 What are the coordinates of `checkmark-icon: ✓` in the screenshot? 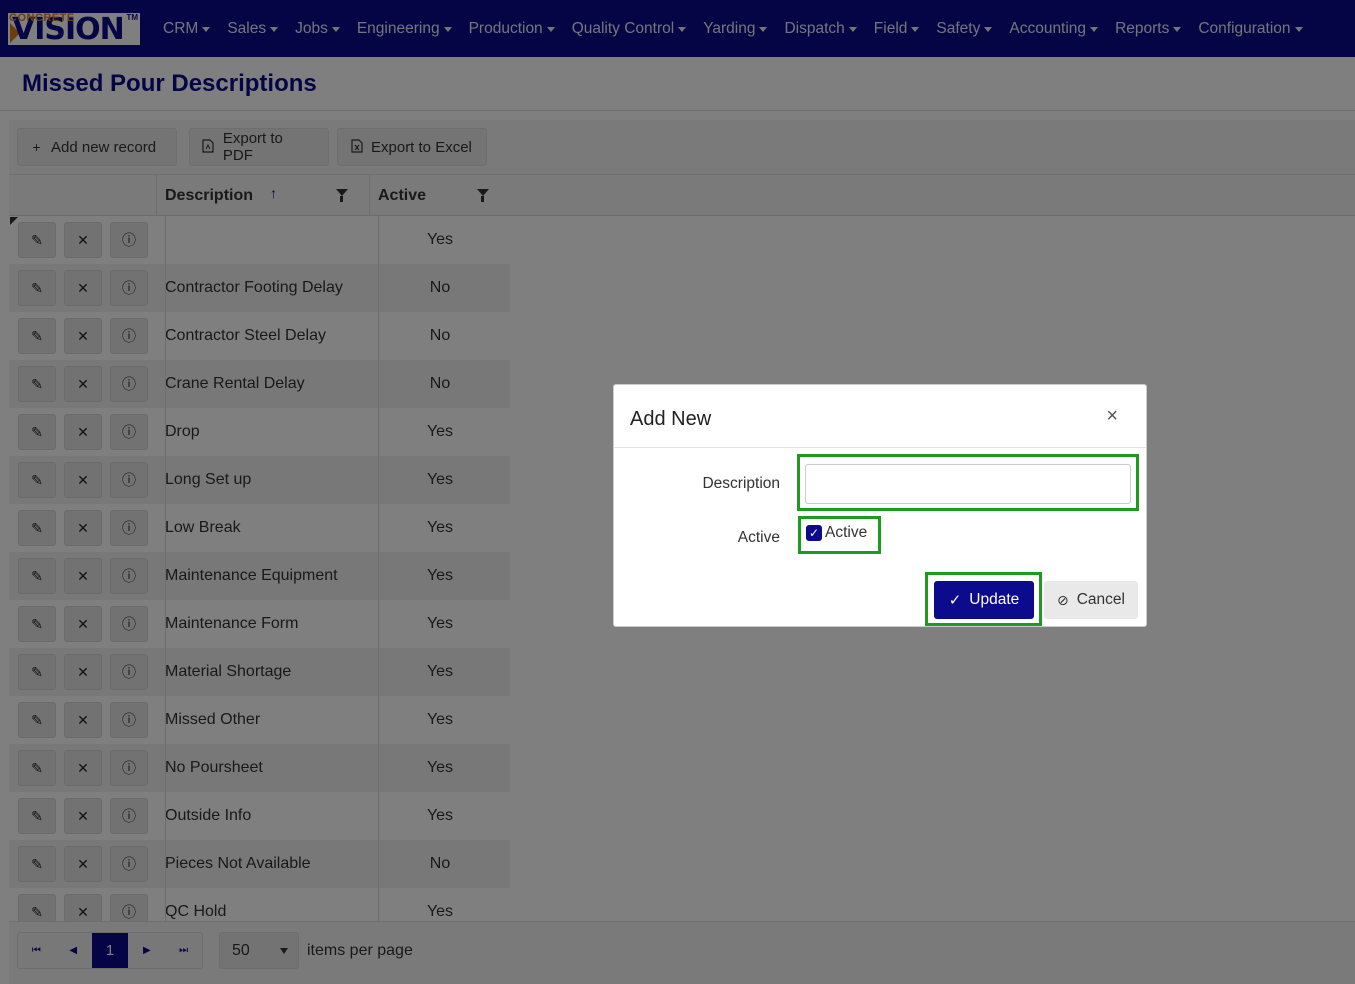 It's located at (814, 533).